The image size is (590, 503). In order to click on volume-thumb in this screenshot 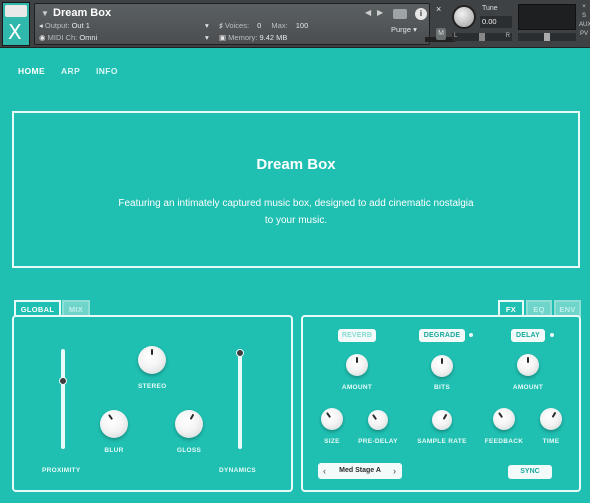, I will do `click(547, 37)`.